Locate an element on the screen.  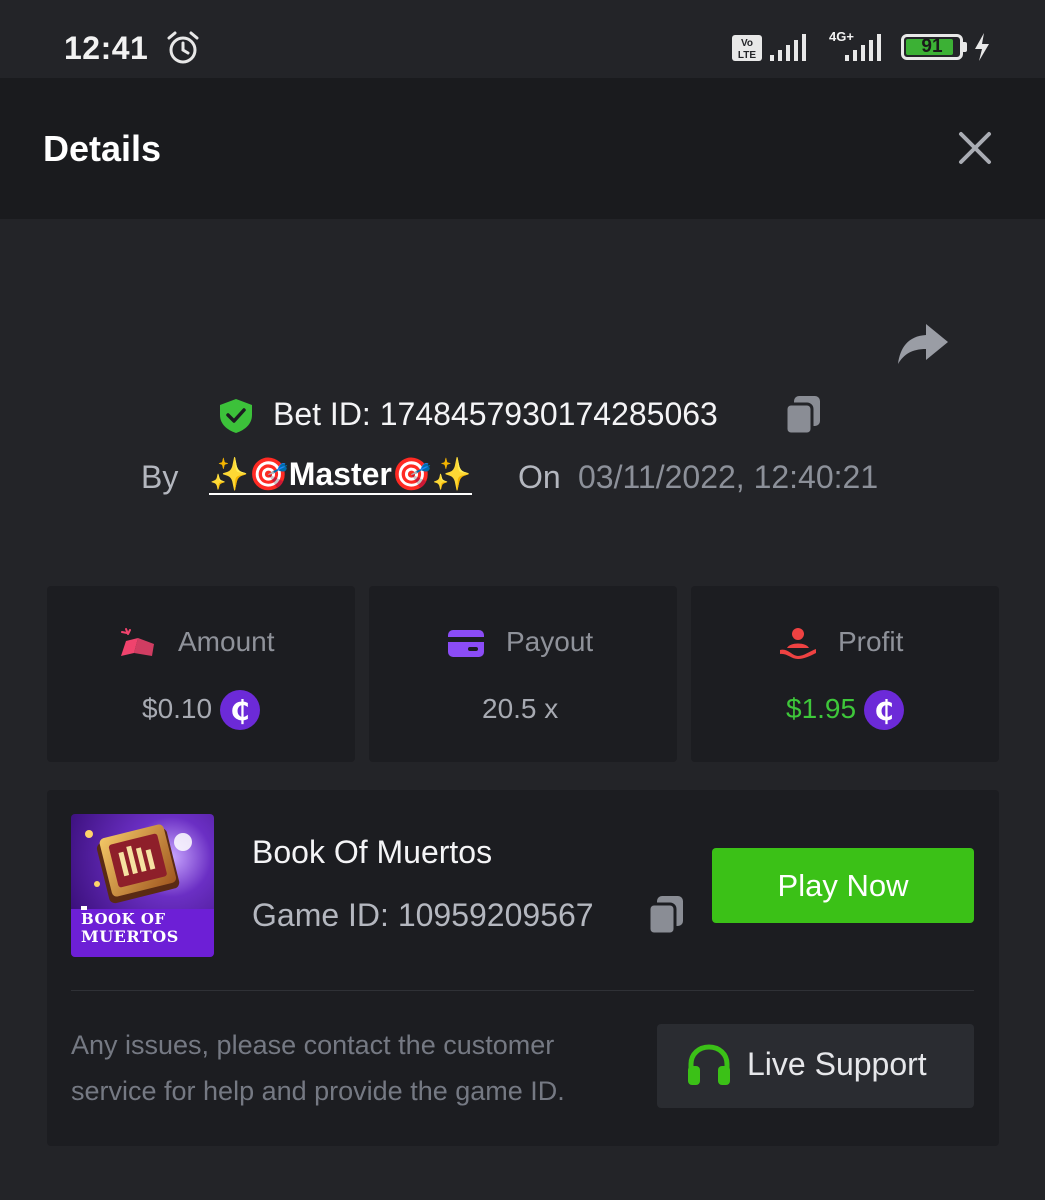
cash-icon is located at coordinates (137, 642).